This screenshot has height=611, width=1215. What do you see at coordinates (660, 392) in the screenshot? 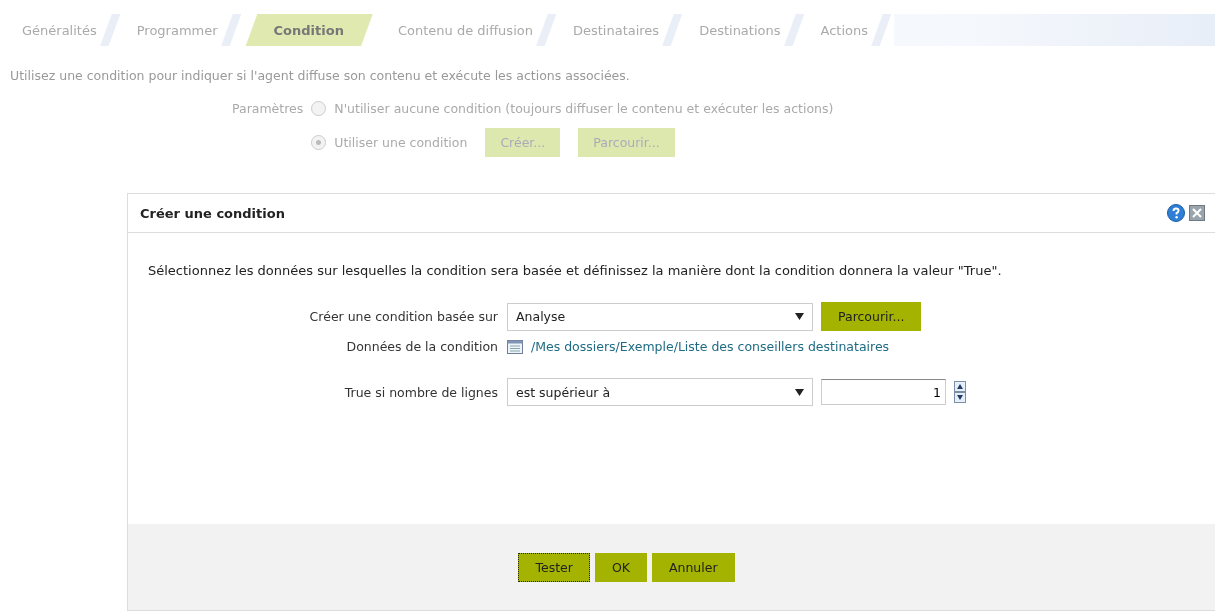
I see `operator-dropdown: est supérieur à` at bounding box center [660, 392].